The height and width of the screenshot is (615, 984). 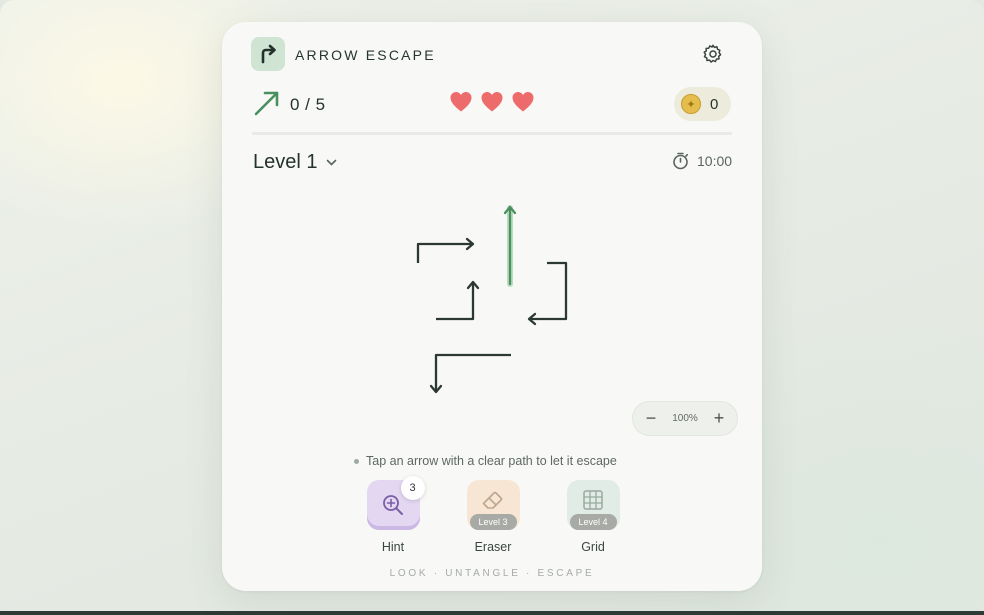 I want to click on lives-hearts, so click(x=492, y=102).